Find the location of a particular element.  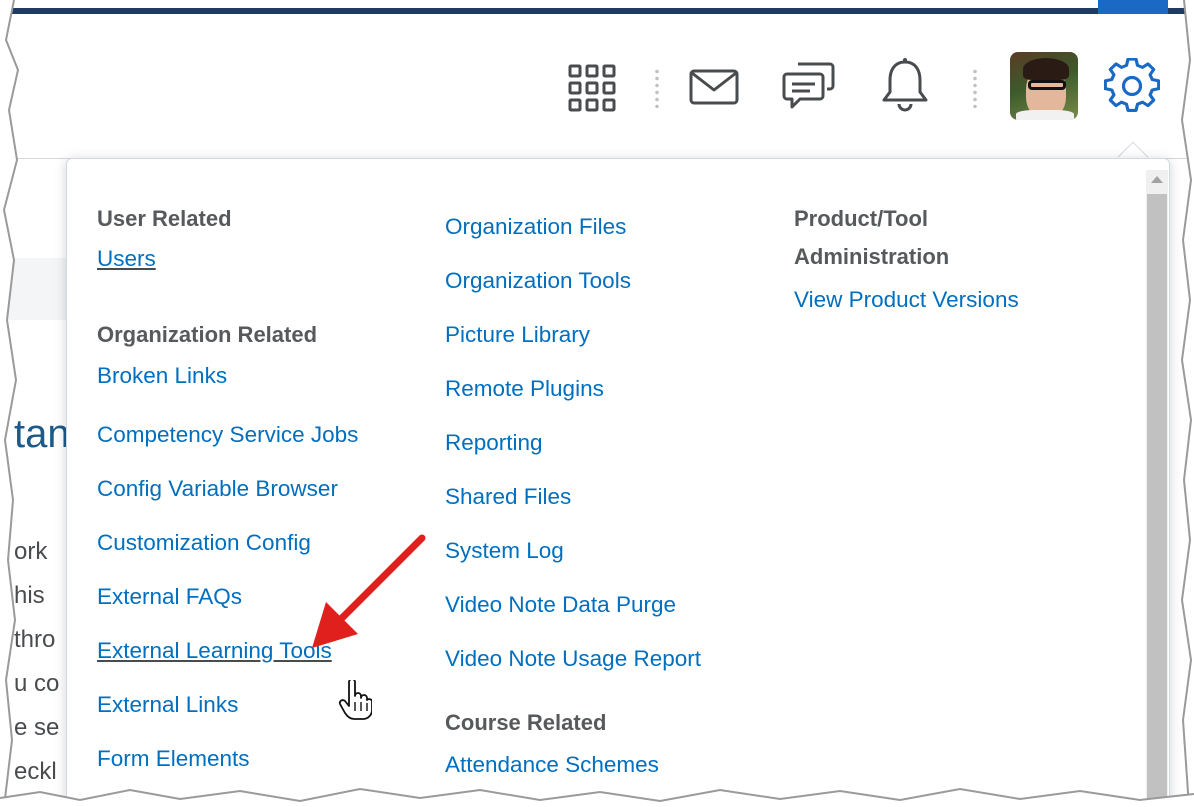

menu-link-users: Users is located at coordinates (262, 259).